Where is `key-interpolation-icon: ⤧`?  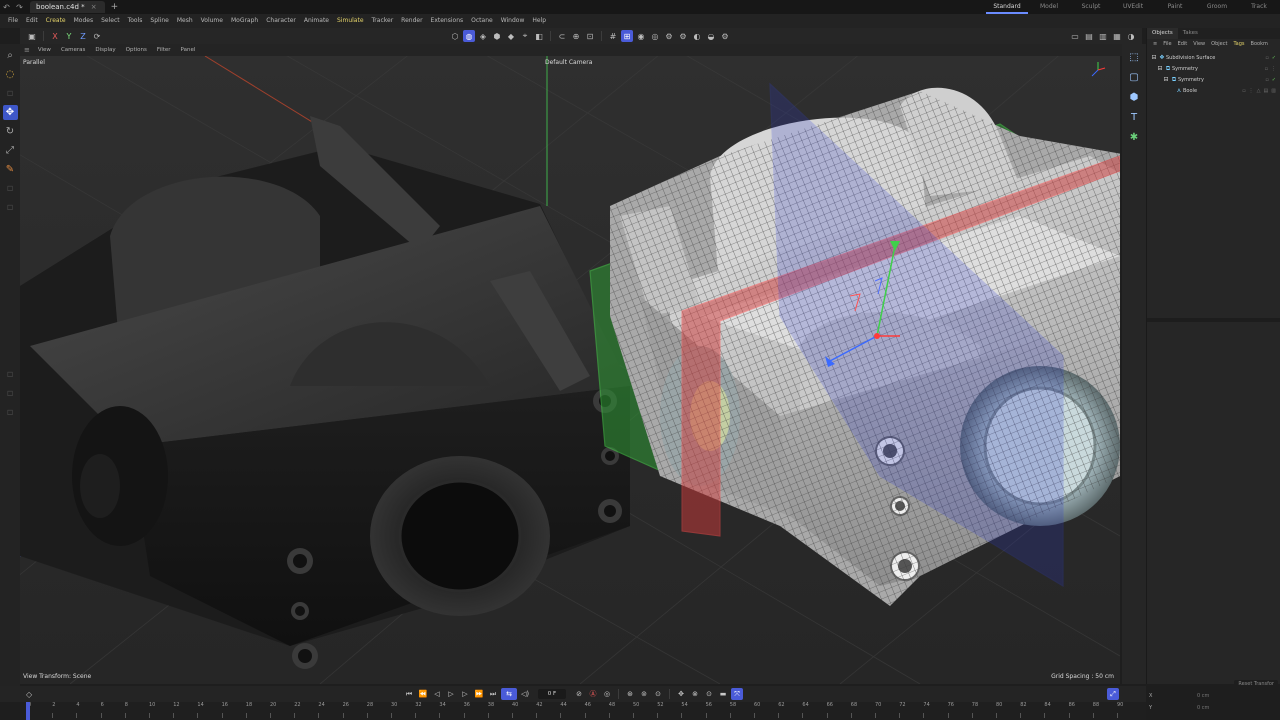
key-interpolation-icon: ⤧ is located at coordinates (737, 694).